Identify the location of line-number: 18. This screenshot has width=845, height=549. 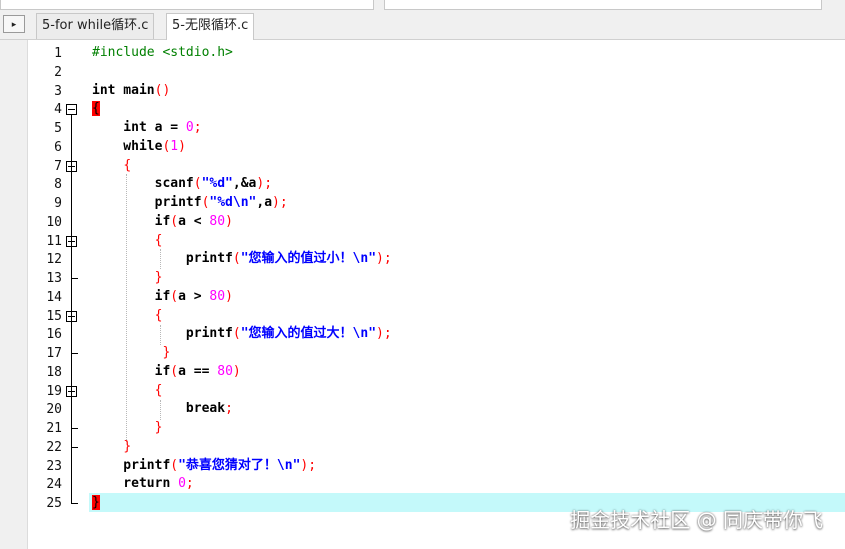
(54, 372).